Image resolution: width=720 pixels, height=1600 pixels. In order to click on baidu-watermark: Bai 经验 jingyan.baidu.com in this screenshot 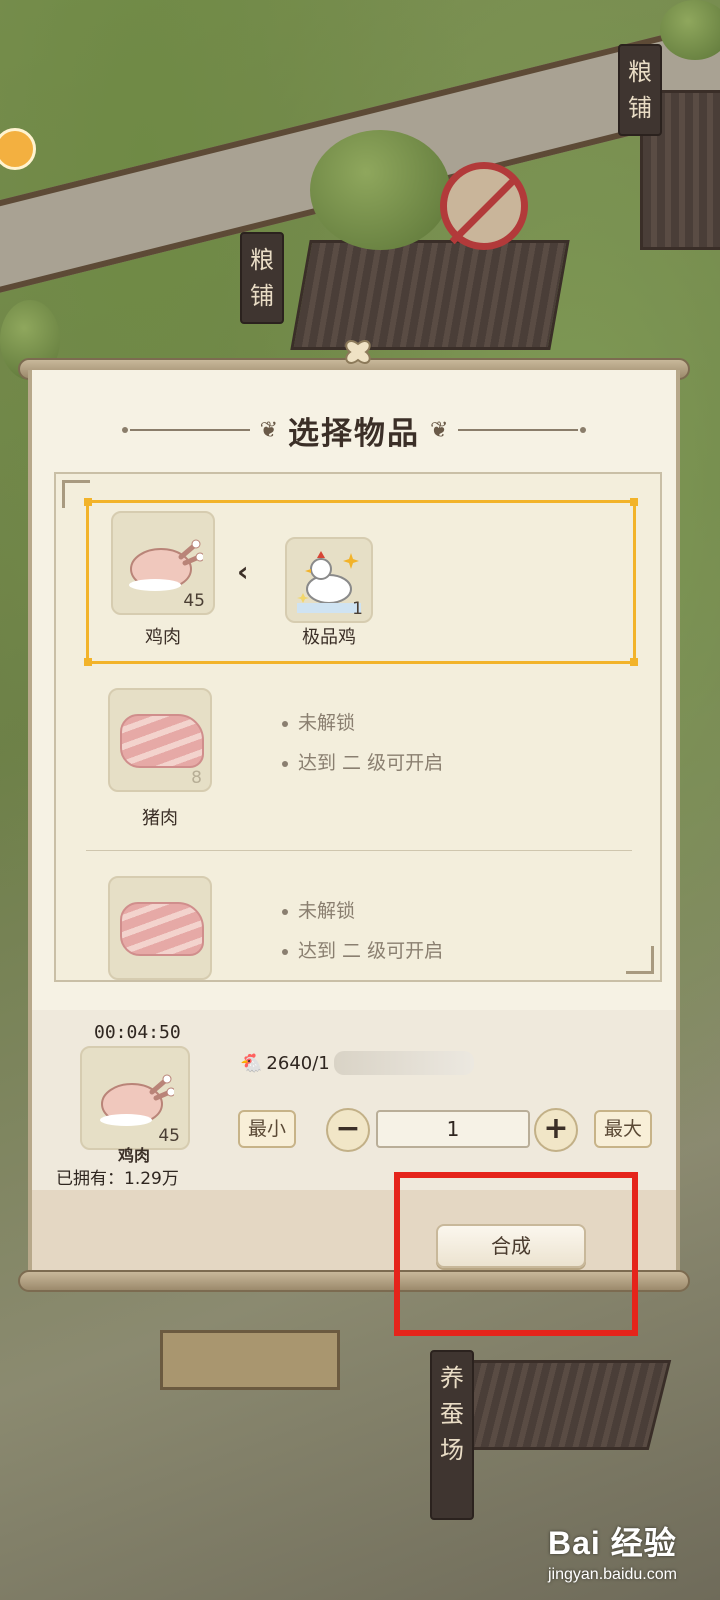, I will do `click(612, 1551)`.